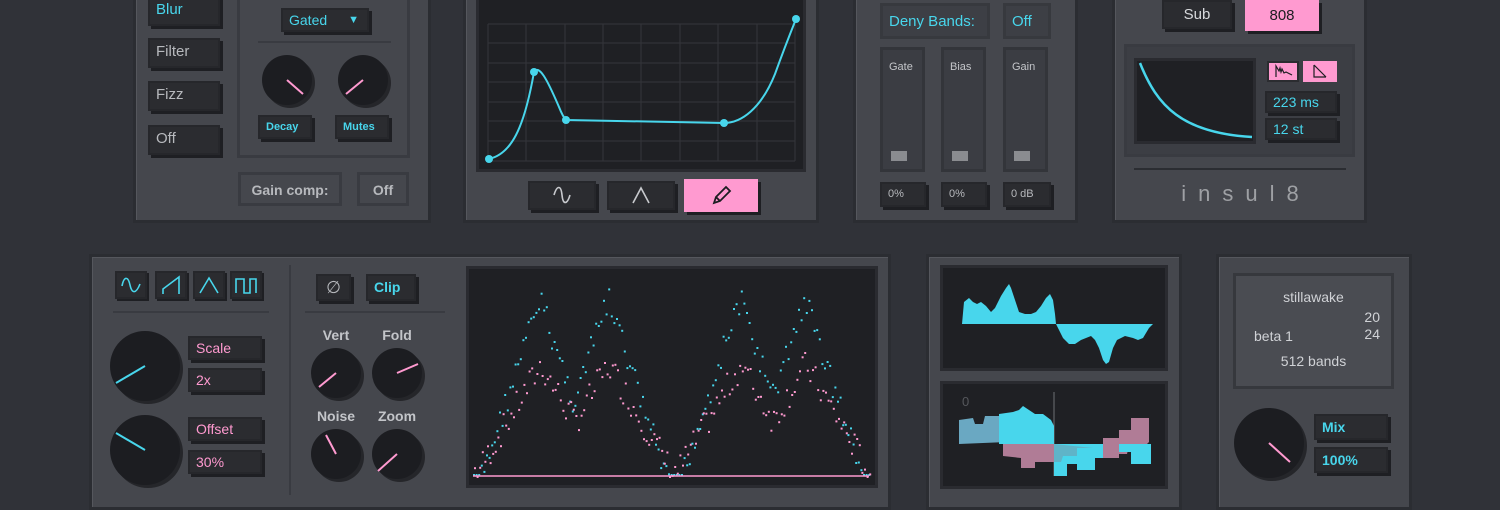 Image resolution: width=1500 pixels, height=510 pixels. Describe the element at coordinates (641, 86) in the screenshot. I see `curve-editor-display` at that location.